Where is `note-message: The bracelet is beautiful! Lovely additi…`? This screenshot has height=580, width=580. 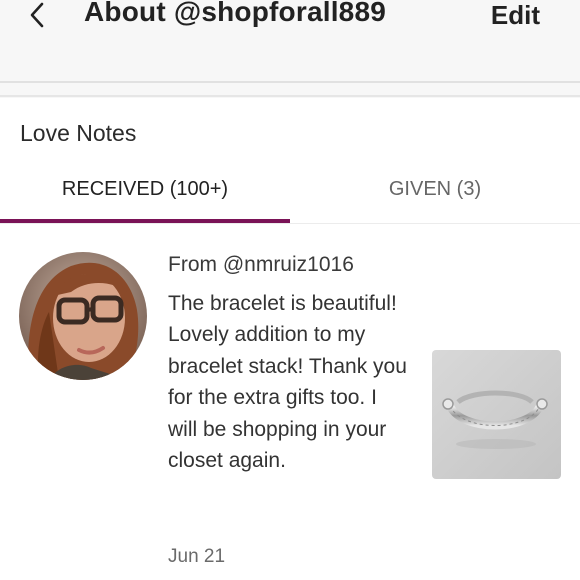
note-message: The bracelet is beautiful! Lovely additi… is located at coordinates (287, 382).